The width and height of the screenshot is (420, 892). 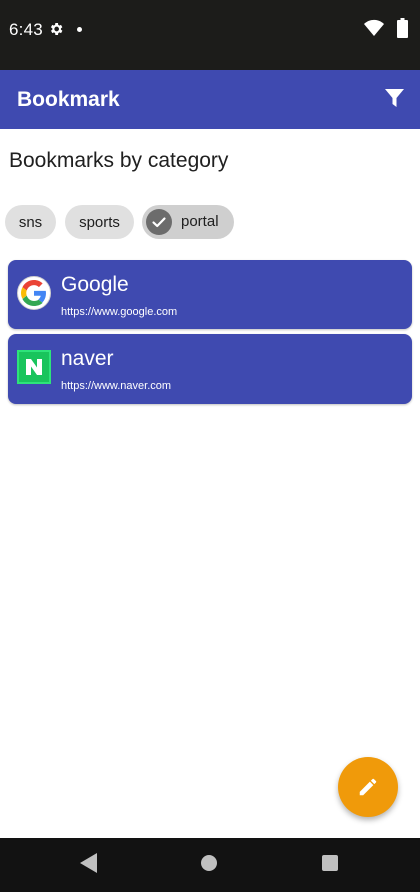 I want to click on bookmark-card-google: Google https://www.google.com, so click(x=210, y=294).